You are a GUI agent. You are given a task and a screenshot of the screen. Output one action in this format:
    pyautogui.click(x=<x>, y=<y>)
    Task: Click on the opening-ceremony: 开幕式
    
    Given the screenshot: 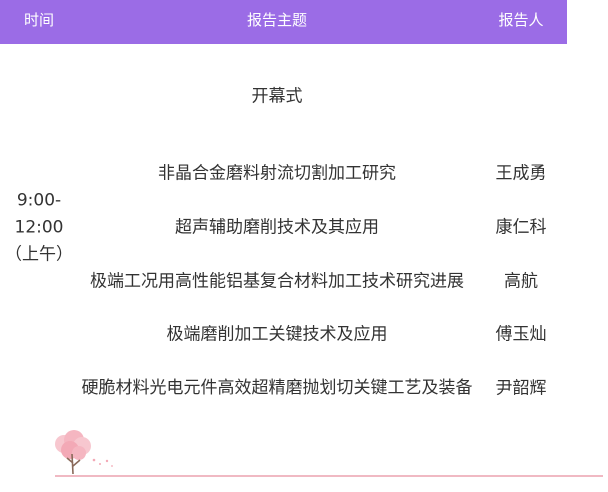 What is the action you would take?
    pyautogui.click(x=277, y=96)
    